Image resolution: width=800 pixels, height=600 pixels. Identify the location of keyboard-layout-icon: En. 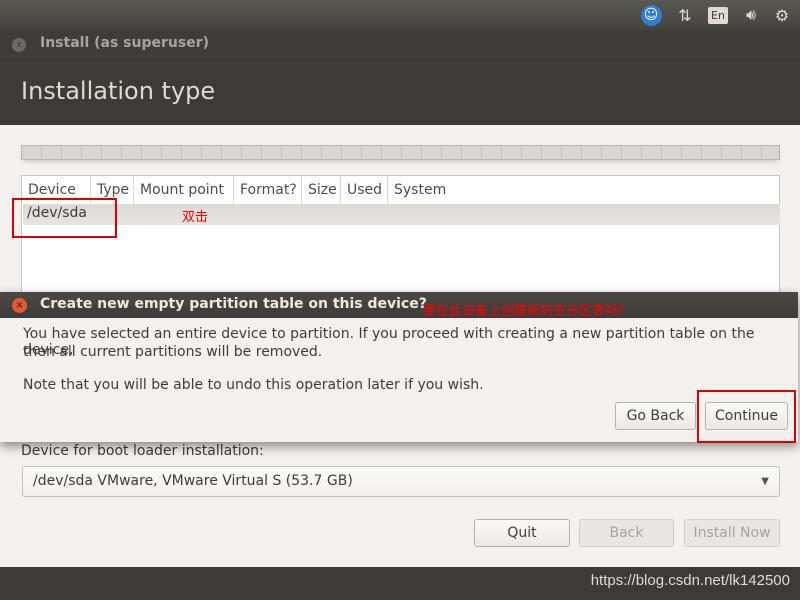
(718, 15).